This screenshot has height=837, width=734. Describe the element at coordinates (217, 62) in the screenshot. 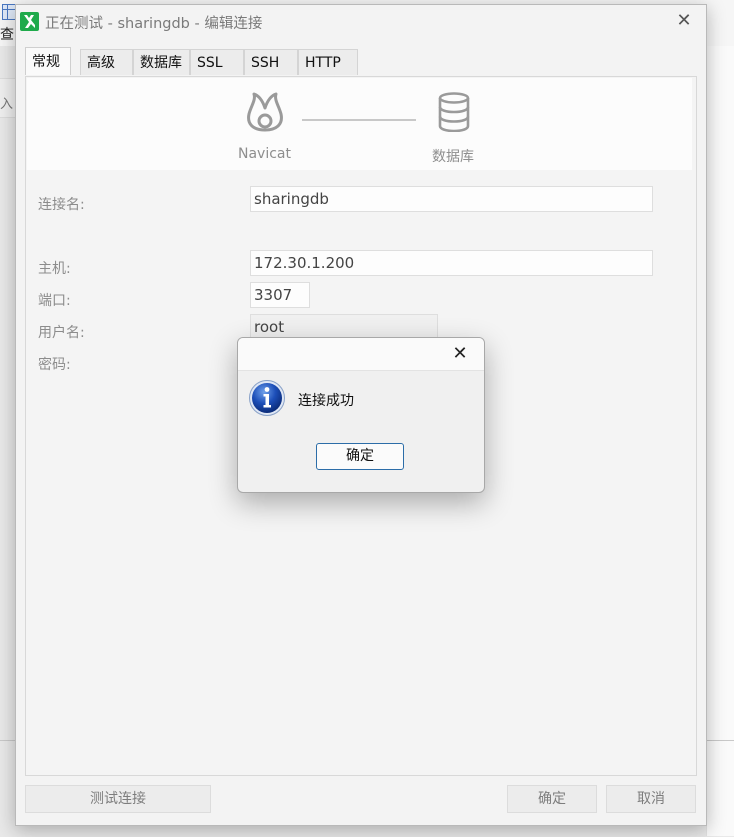

I see `tab-ssl: SSL` at that location.